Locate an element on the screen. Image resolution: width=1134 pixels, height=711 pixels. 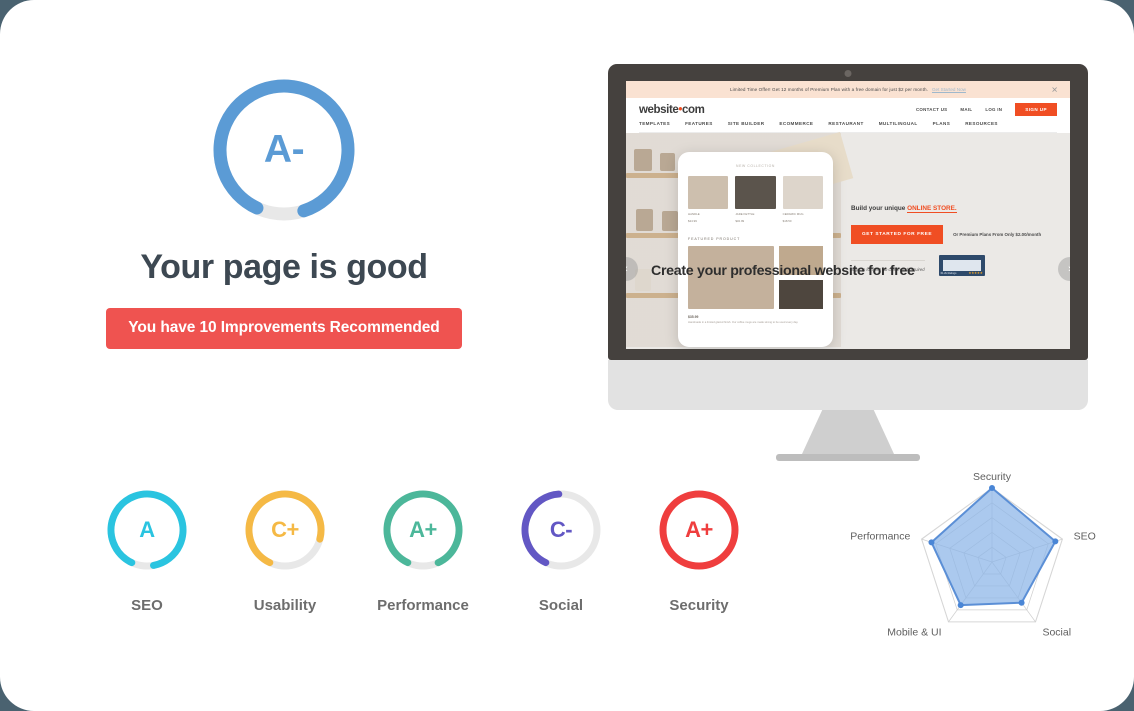
category-score-usability: C+ Usability is located at coordinates (285, 550).